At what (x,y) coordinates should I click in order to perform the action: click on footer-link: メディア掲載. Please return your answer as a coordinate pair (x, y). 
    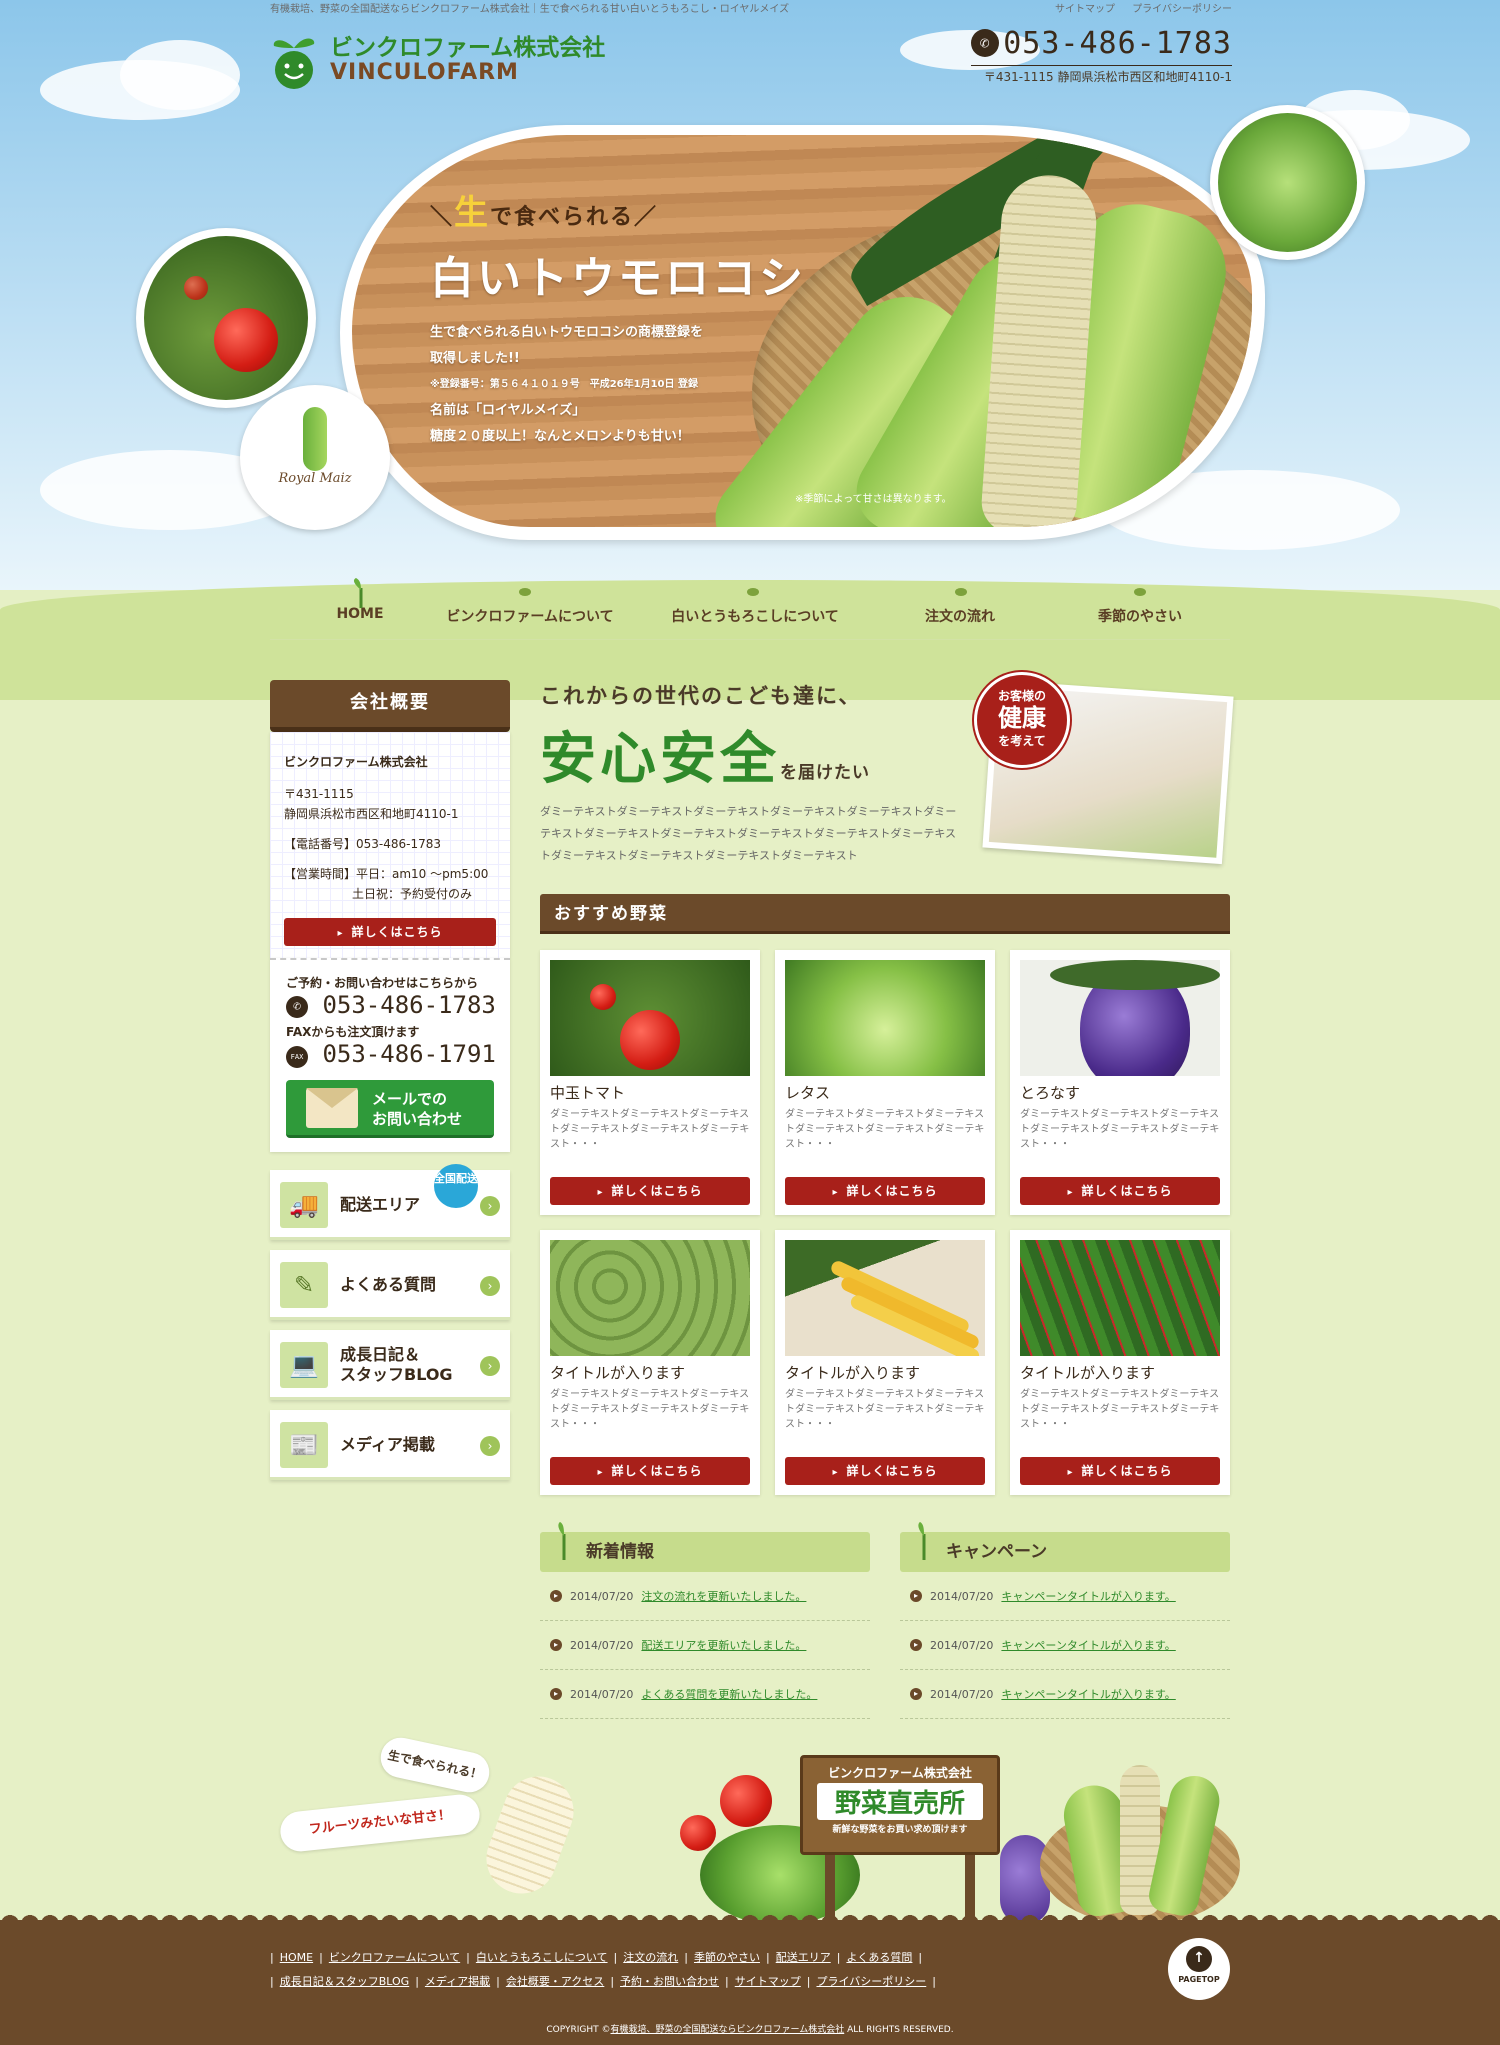
    Looking at the image, I should click on (457, 1981).